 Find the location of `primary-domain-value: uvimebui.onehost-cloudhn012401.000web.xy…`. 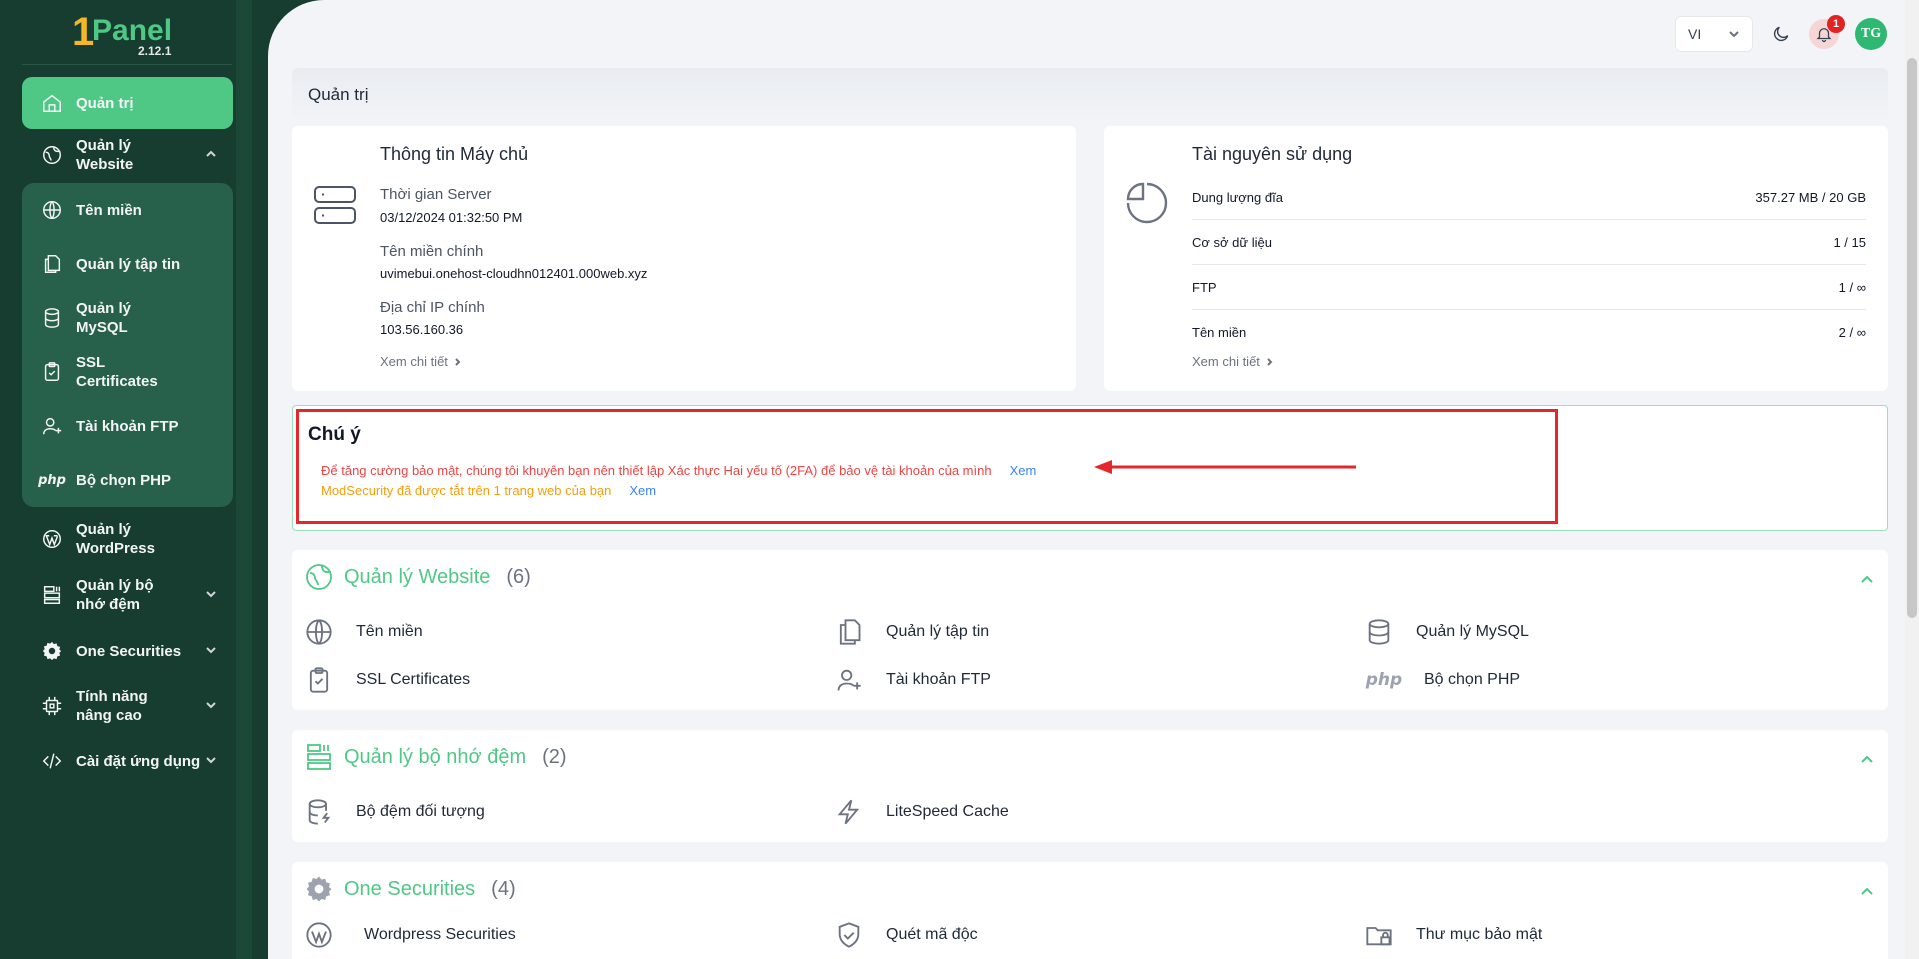

primary-domain-value: uvimebui.onehost-cloudhn012401.000web.xy… is located at coordinates (514, 273).